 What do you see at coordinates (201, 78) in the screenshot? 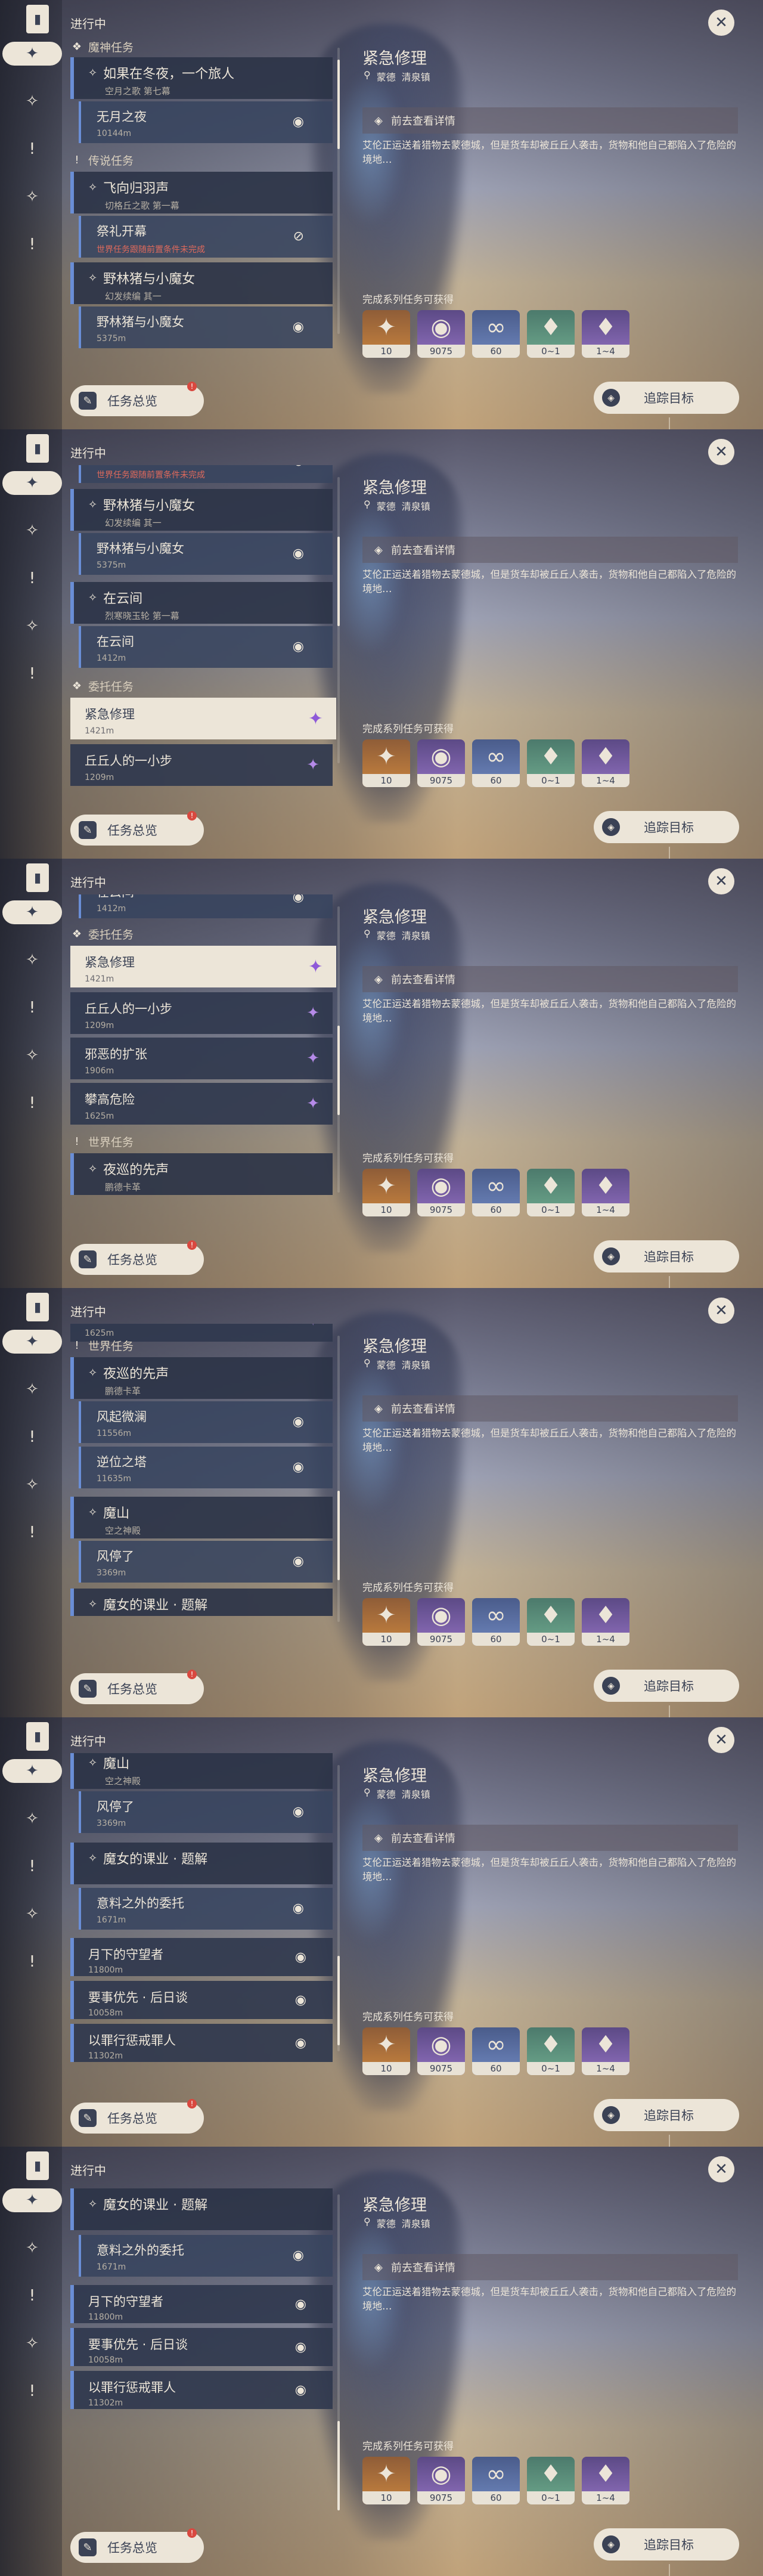
I see `quest-header: ✧ 如果在冬夜，一个旅人 空月之歌 第七幕` at bounding box center [201, 78].